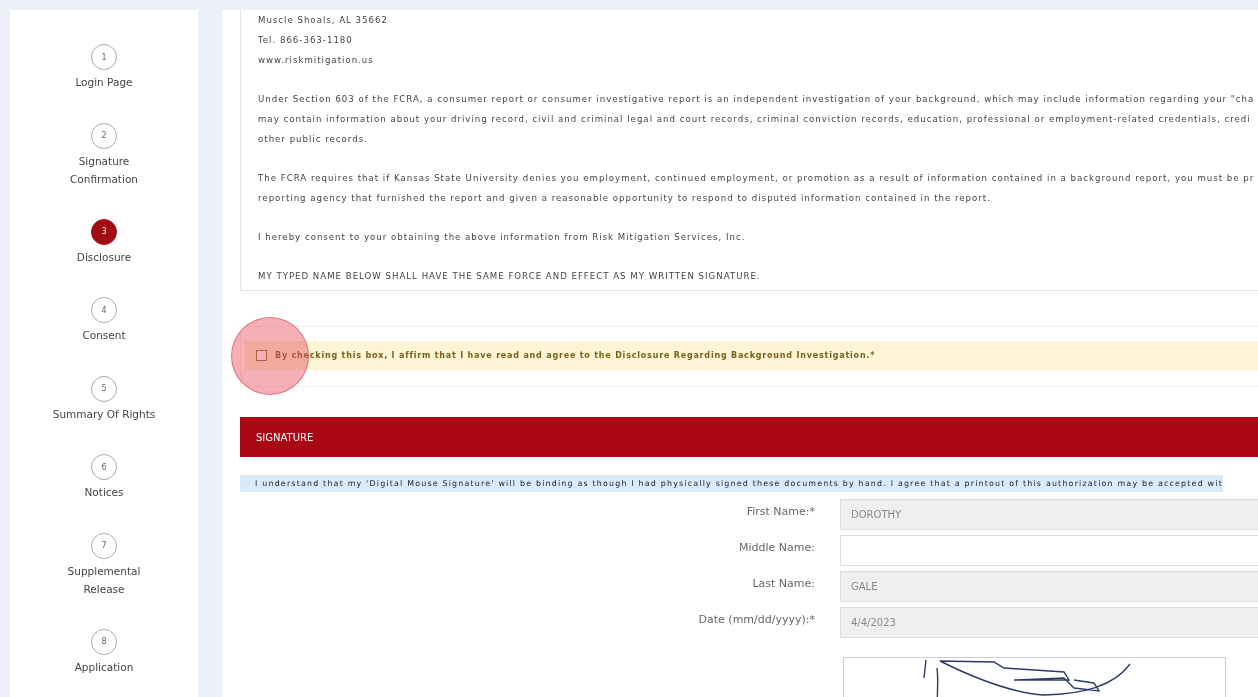  What do you see at coordinates (104, 662) in the screenshot?
I see `step-item: 8 Application` at bounding box center [104, 662].